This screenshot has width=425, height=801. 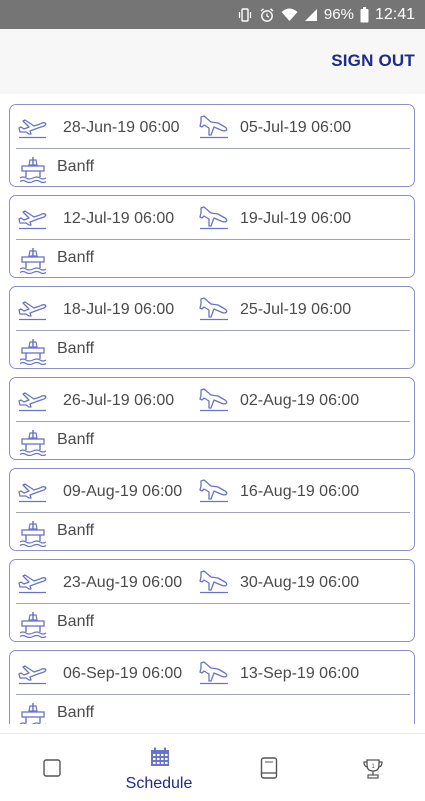 I want to click on status-bar: 96% 12:41, so click(x=212, y=14).